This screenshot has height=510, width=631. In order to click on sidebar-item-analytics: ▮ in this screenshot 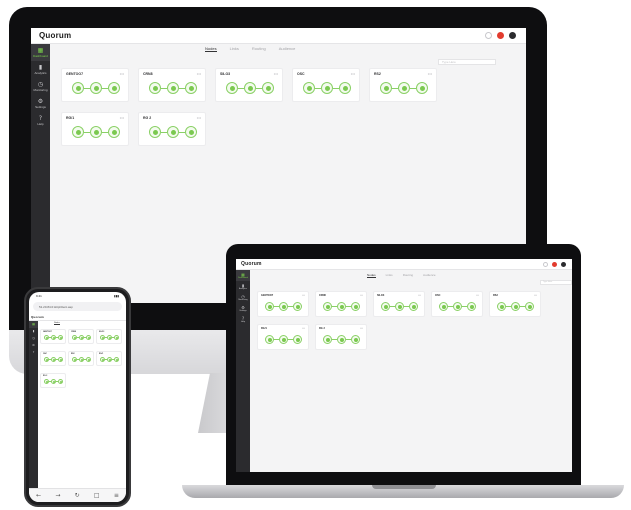, I will do `click(33, 331)`.